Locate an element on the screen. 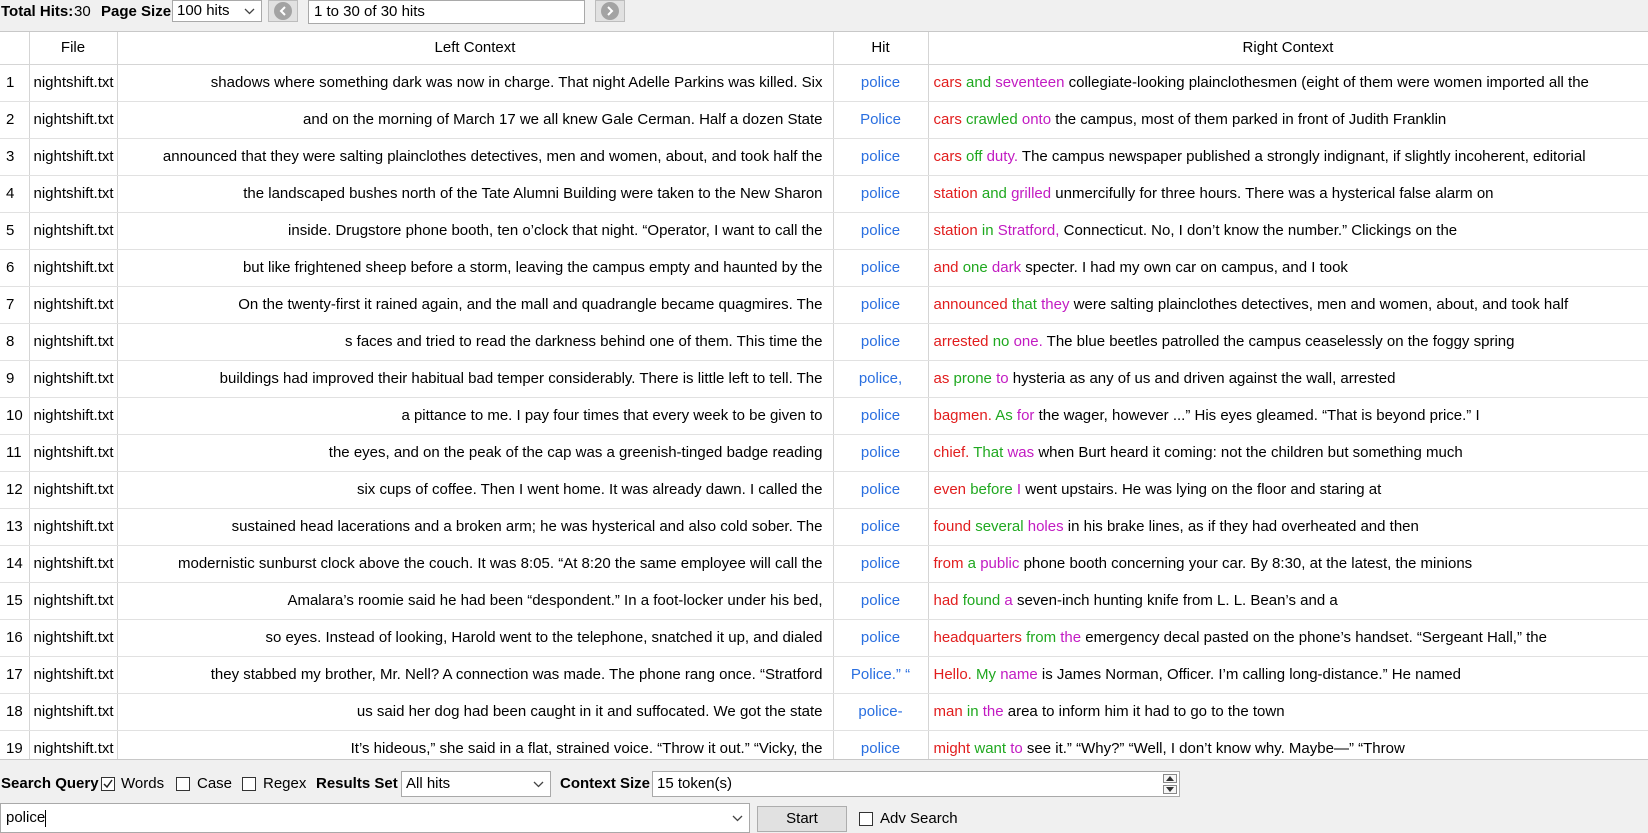 This screenshot has width=1648, height=833. spinner-down-icon is located at coordinates (1170, 789).